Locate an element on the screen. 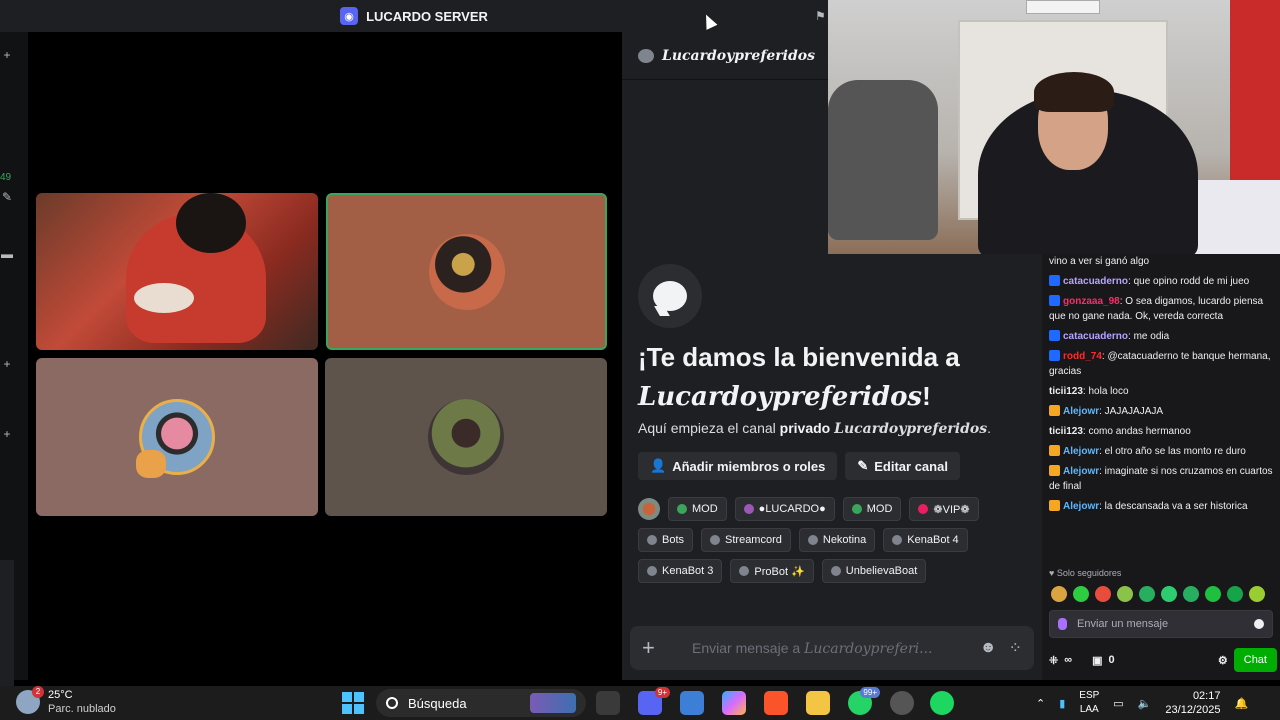 Image resolution: width=1280 pixels, height=720 pixels. search-icon is located at coordinates (392, 703).